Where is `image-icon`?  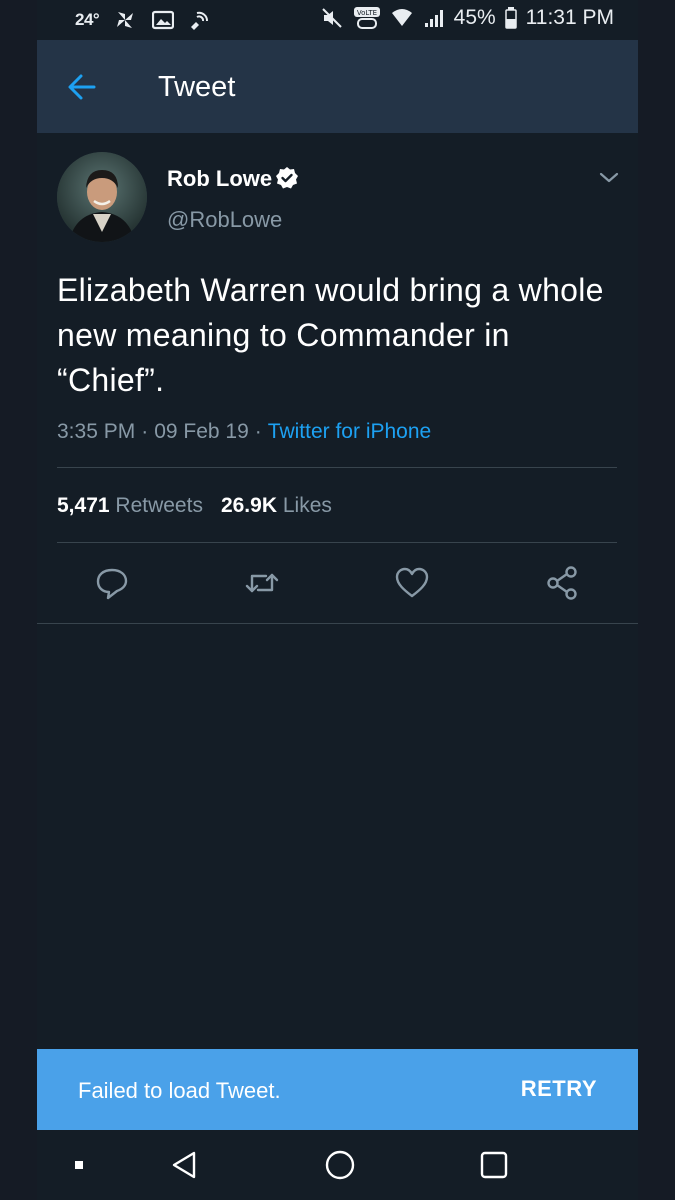
image-icon is located at coordinates (163, 20).